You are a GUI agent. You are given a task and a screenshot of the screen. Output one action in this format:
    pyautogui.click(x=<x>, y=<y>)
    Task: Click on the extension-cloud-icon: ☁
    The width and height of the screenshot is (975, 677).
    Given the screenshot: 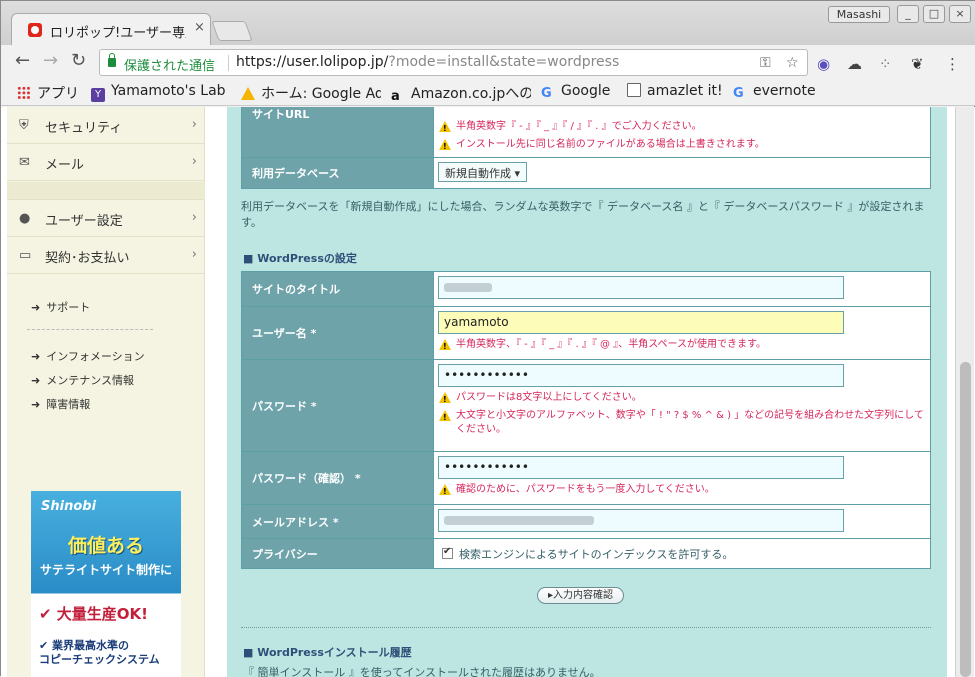 What is the action you would take?
    pyautogui.click(x=854, y=64)
    